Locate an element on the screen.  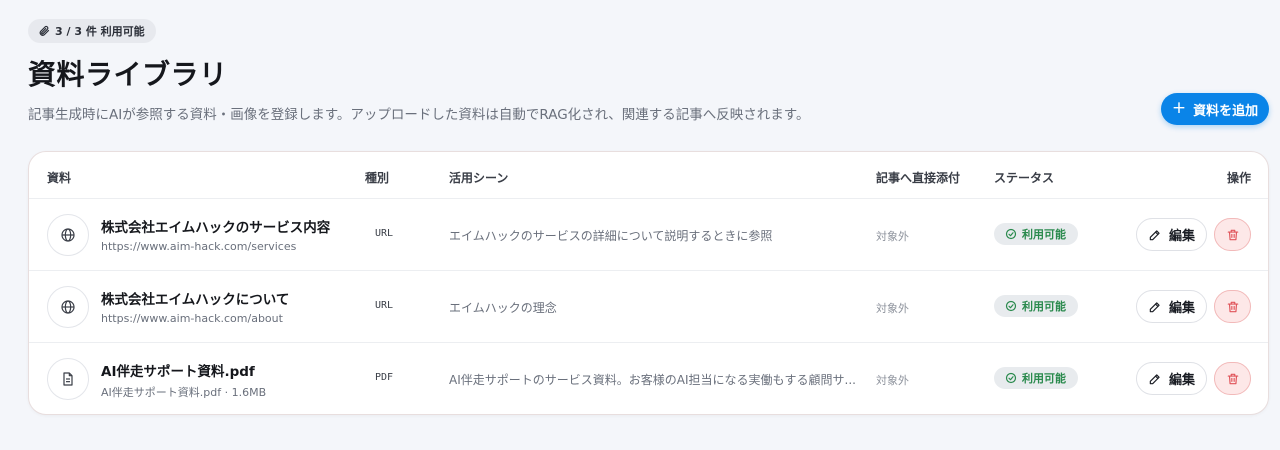
availability-badge: 3 / 3 件 利用可能 is located at coordinates (92, 31).